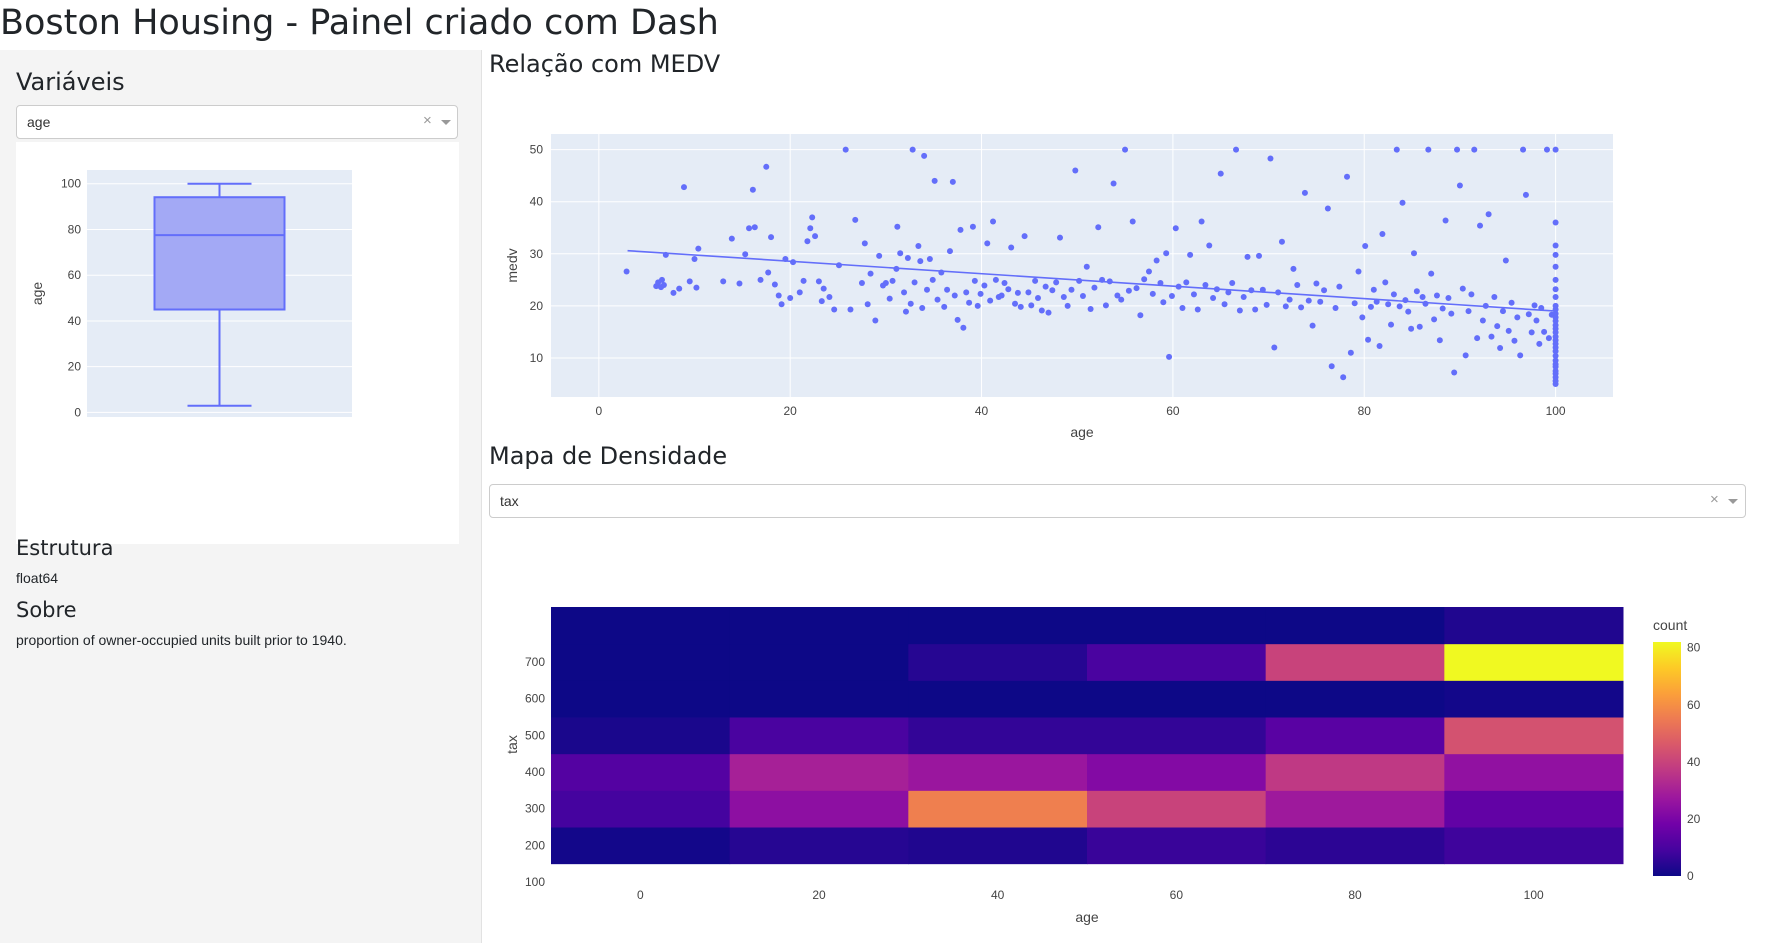  What do you see at coordinates (537, 254) in the screenshot?
I see `y-tick-label: 30` at bounding box center [537, 254].